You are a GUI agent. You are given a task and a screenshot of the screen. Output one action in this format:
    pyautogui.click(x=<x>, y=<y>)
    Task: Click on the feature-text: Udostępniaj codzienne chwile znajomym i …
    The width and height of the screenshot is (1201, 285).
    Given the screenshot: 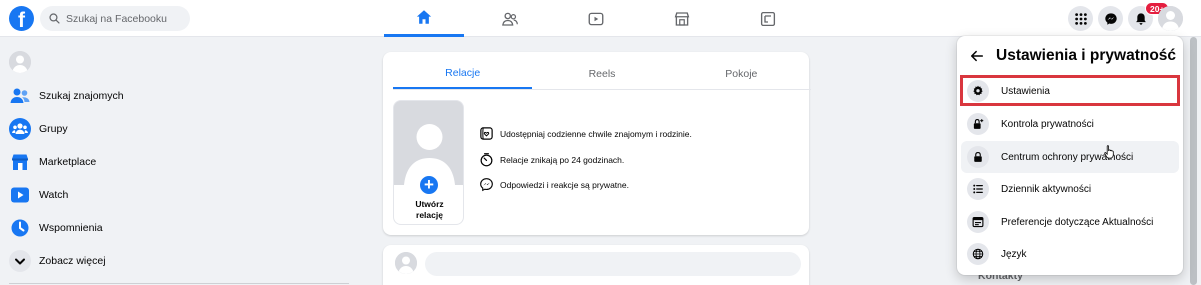 What is the action you would take?
    pyautogui.click(x=596, y=133)
    